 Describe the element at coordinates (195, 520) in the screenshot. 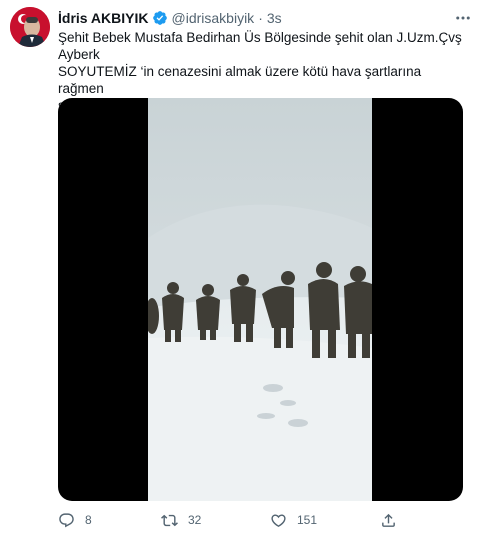

I see `retweet-count: 32` at that location.